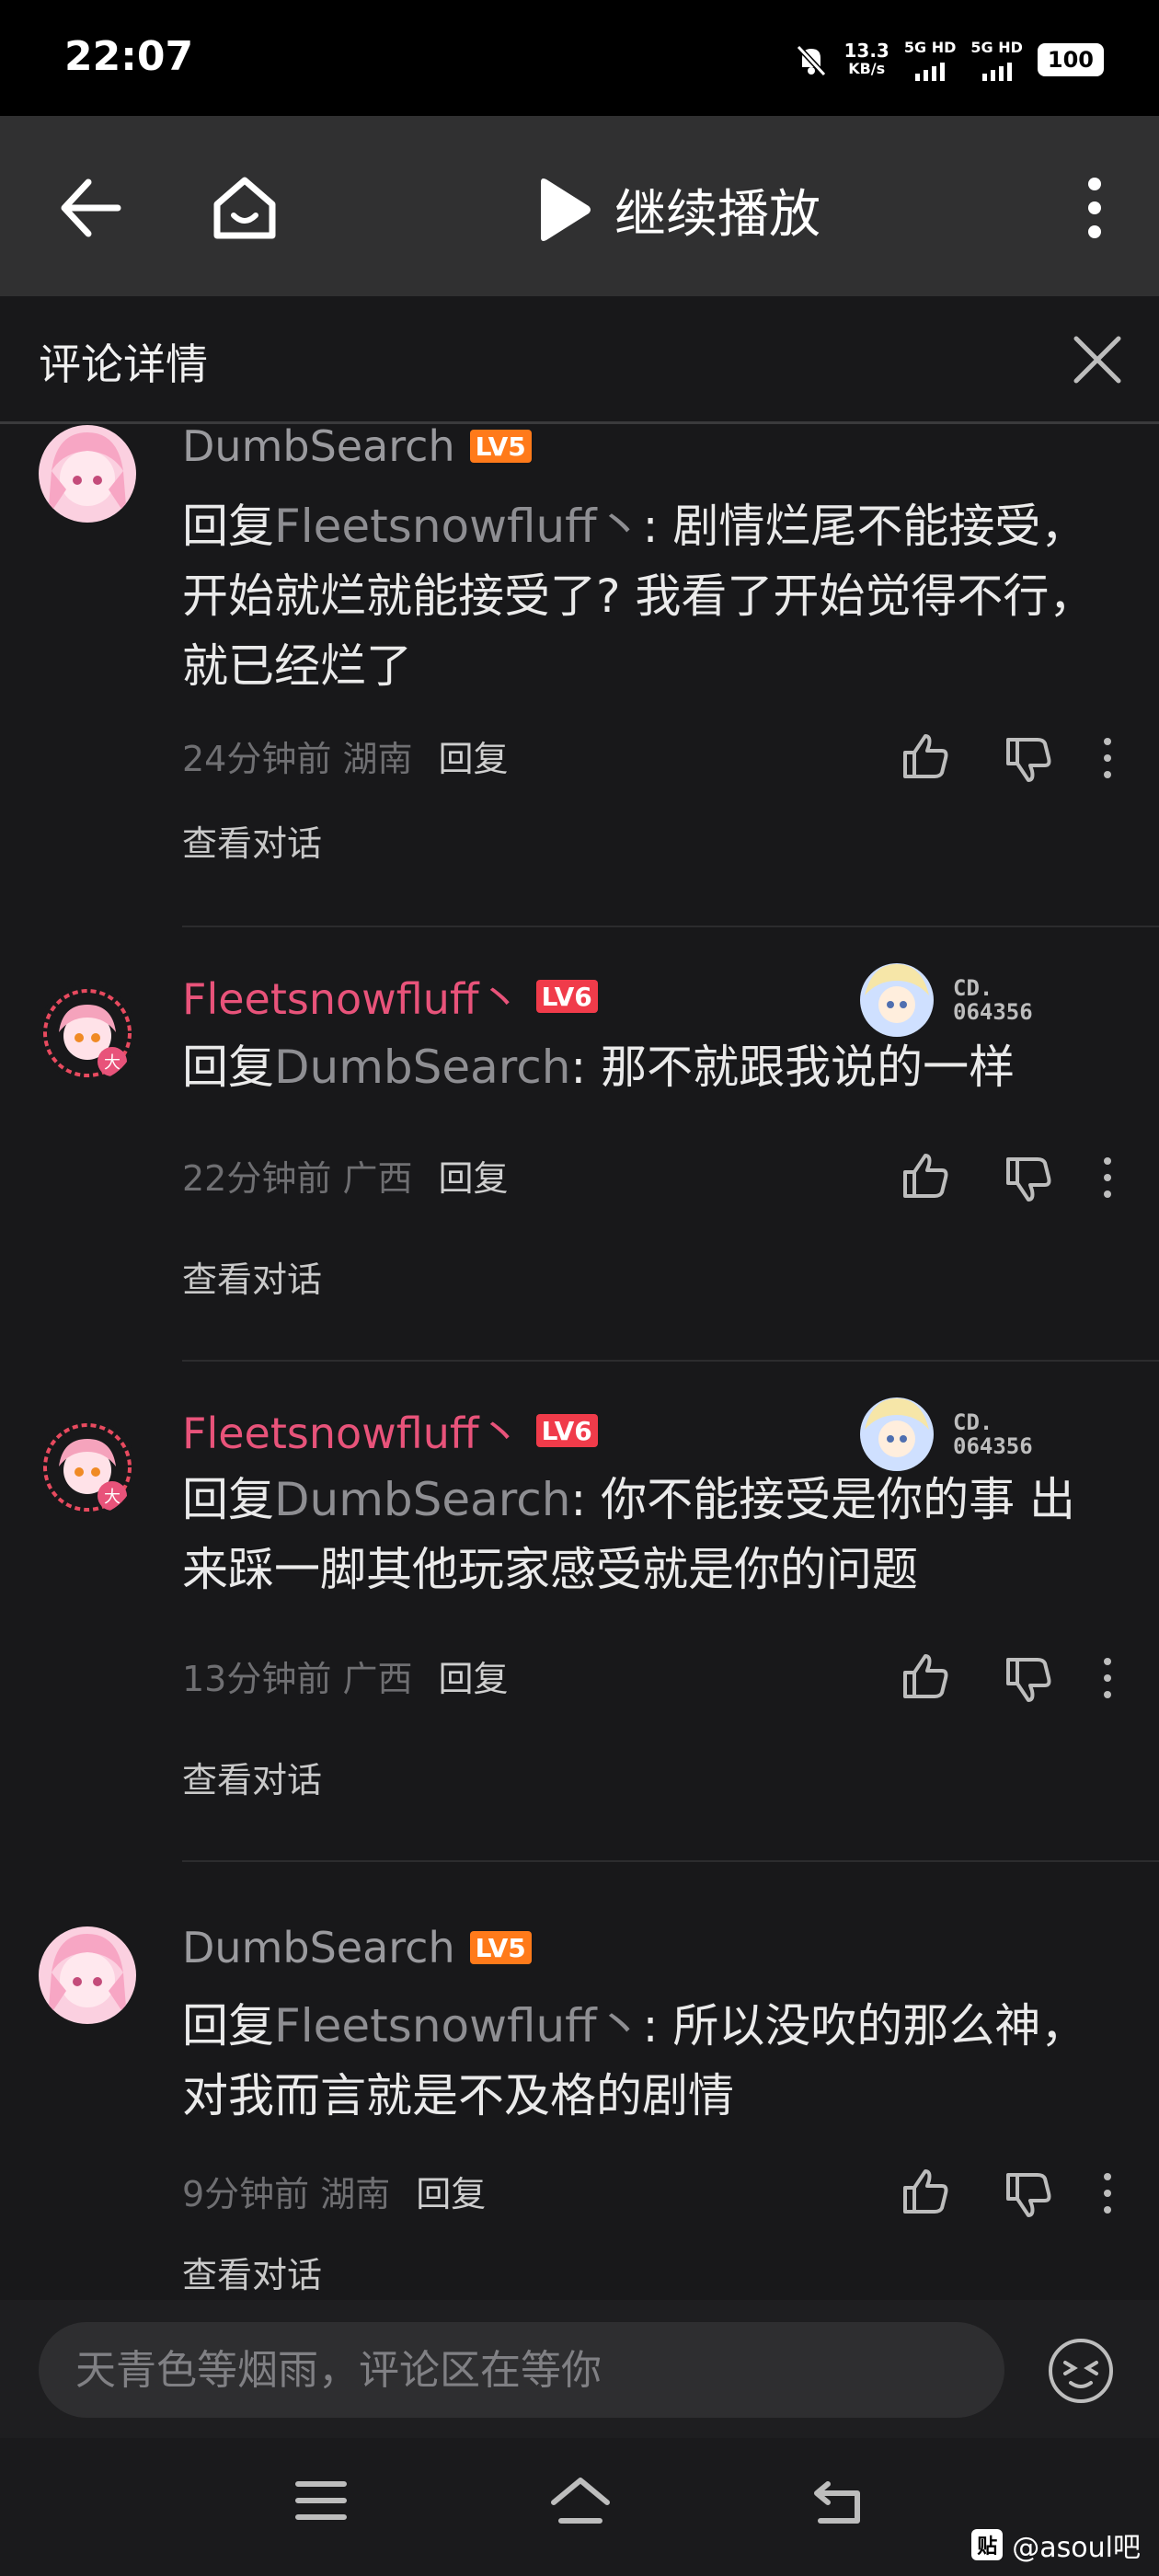 The image size is (1159, 2576). What do you see at coordinates (1076, 2548) in the screenshot?
I see `watermark-text: @asoul吧` at bounding box center [1076, 2548].